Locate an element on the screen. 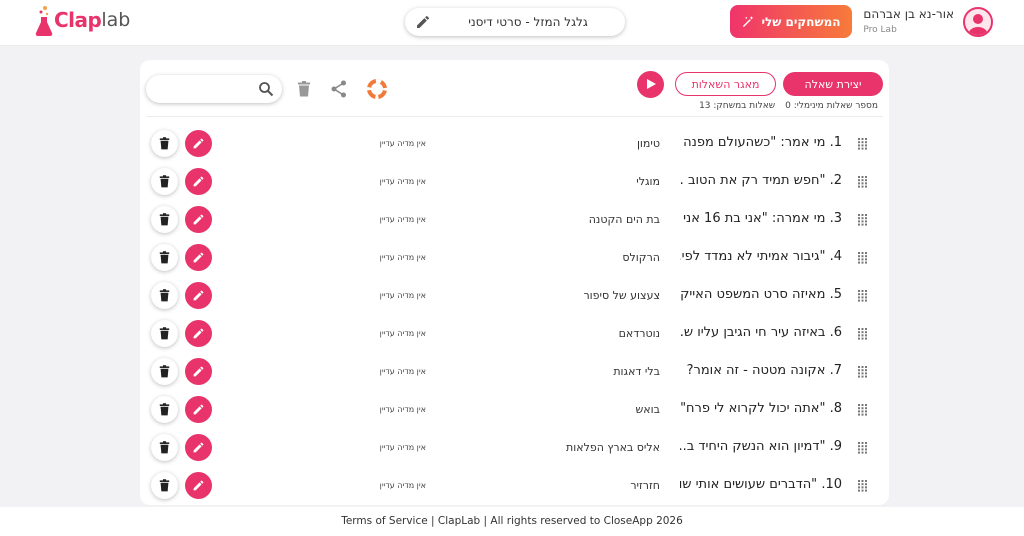 This screenshot has height=536, width=1024. question-answer: הרקולס is located at coordinates (641, 257).